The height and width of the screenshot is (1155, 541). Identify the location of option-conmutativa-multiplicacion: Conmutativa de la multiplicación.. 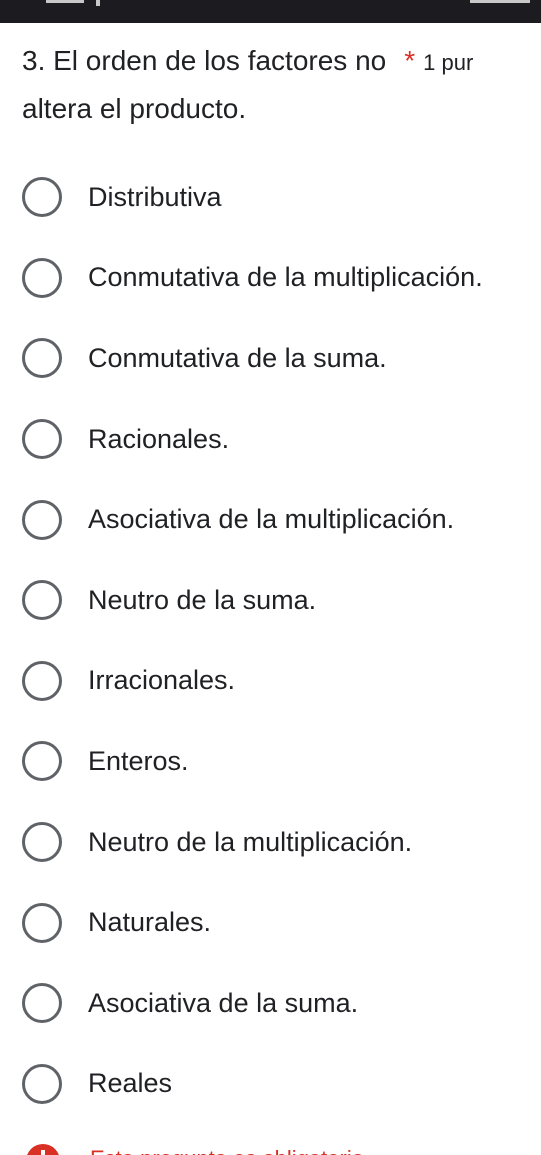
(270, 278).